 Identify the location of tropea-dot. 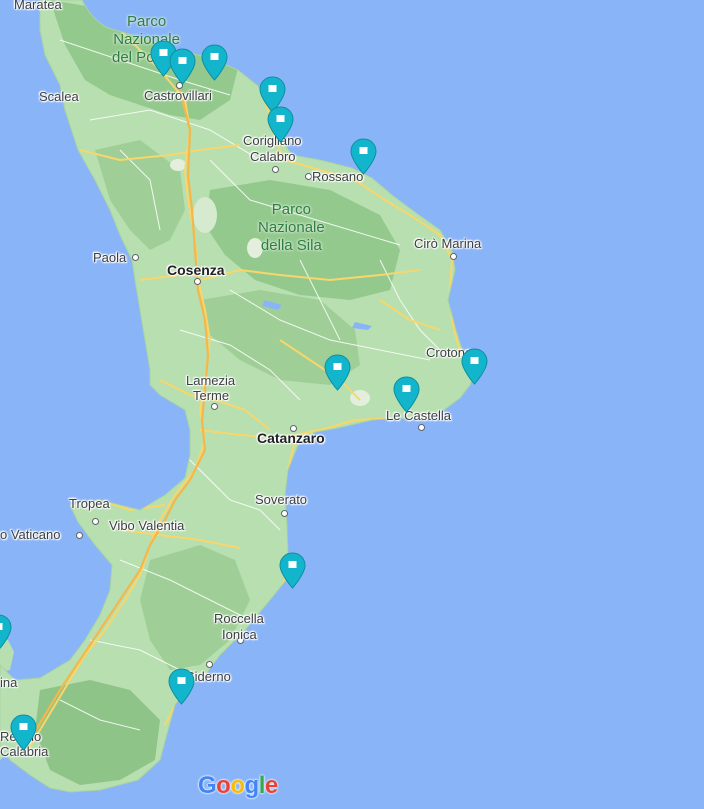
(95, 521).